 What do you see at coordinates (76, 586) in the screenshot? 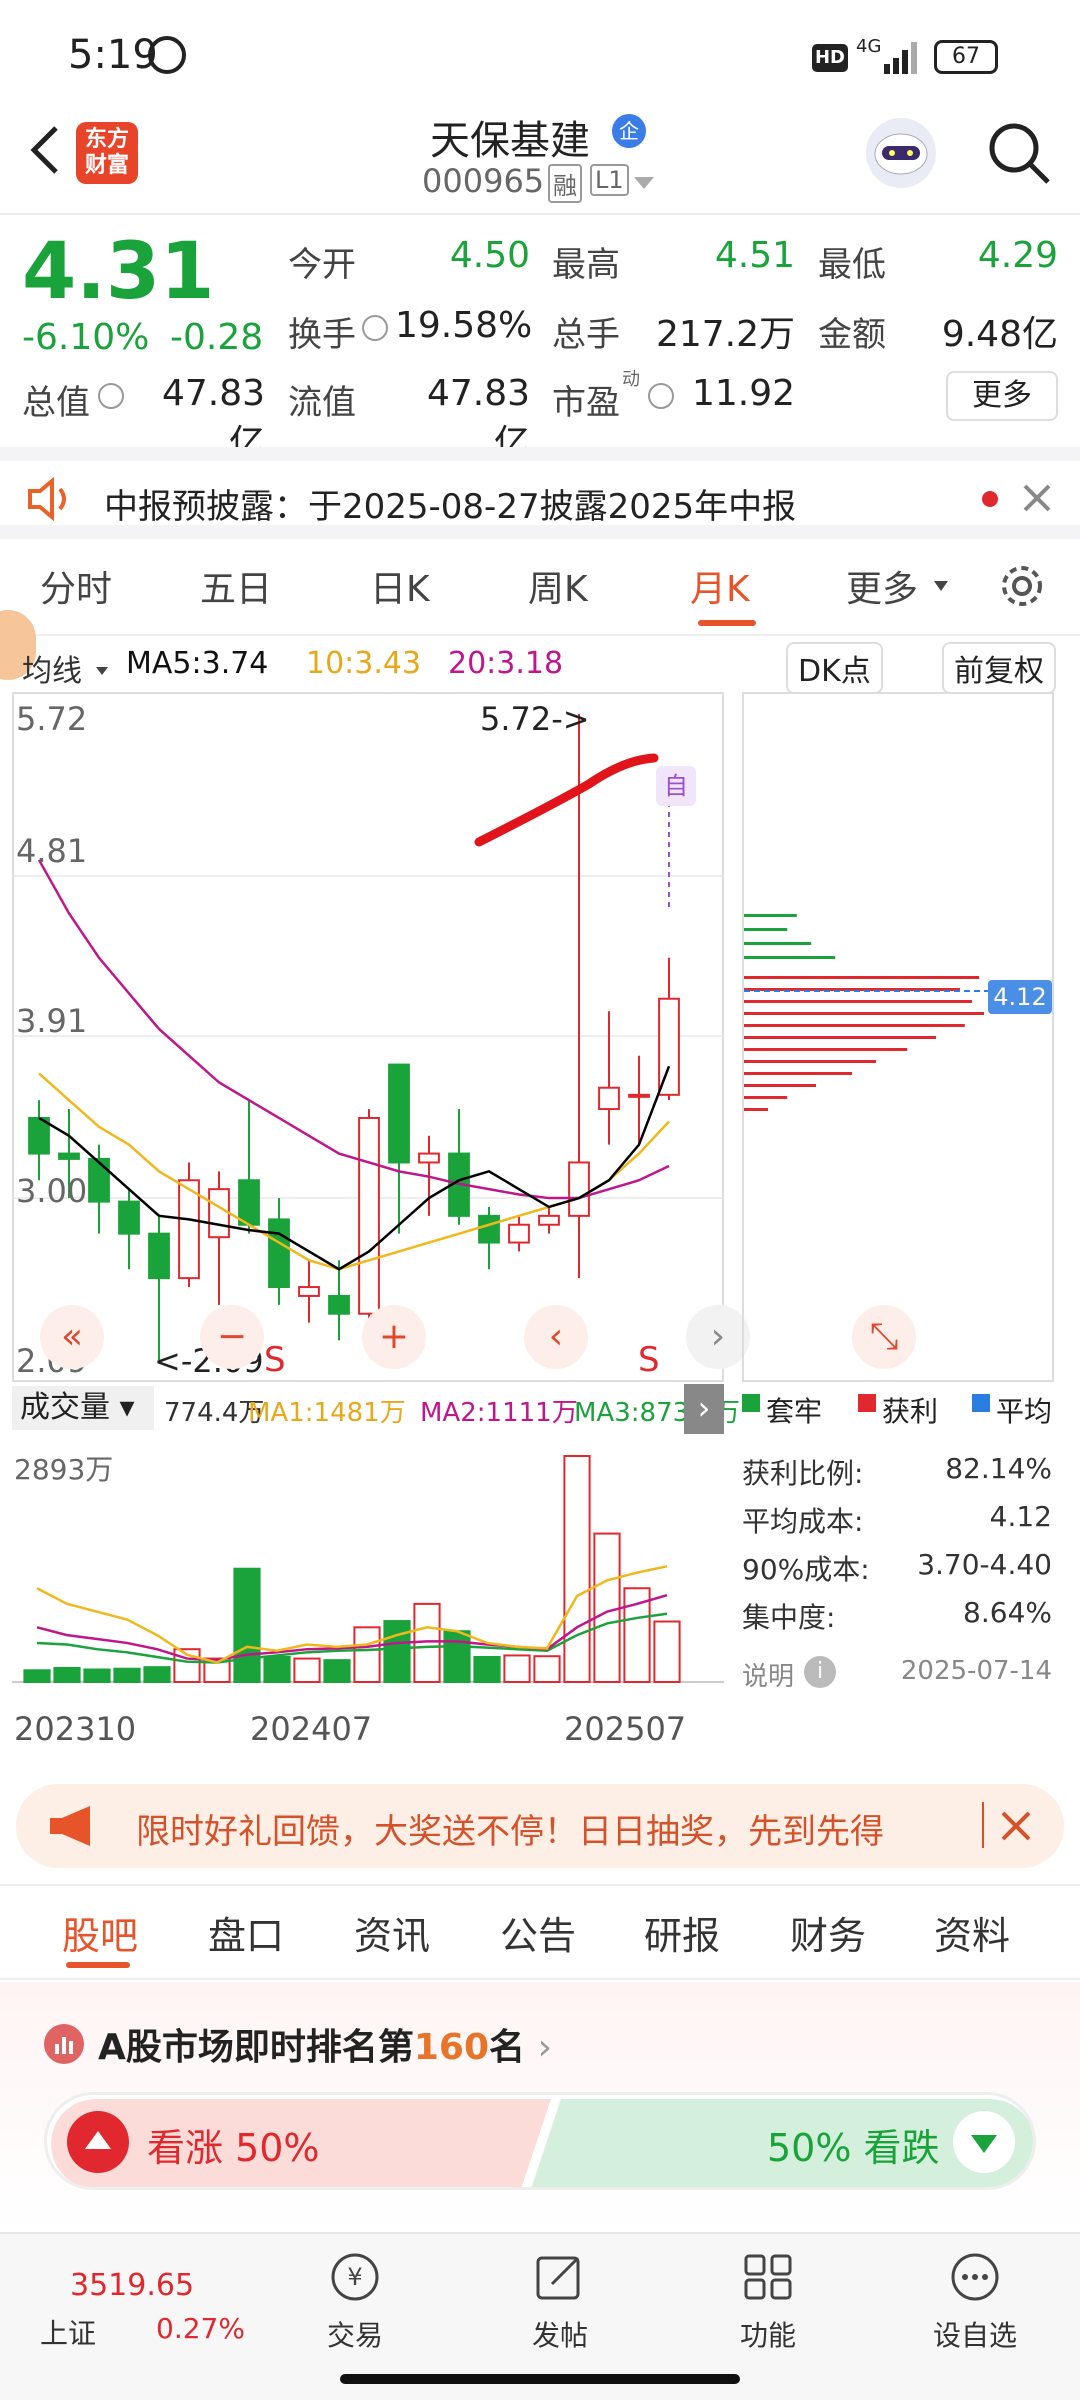
I see `tab-intraday: 分时` at bounding box center [76, 586].